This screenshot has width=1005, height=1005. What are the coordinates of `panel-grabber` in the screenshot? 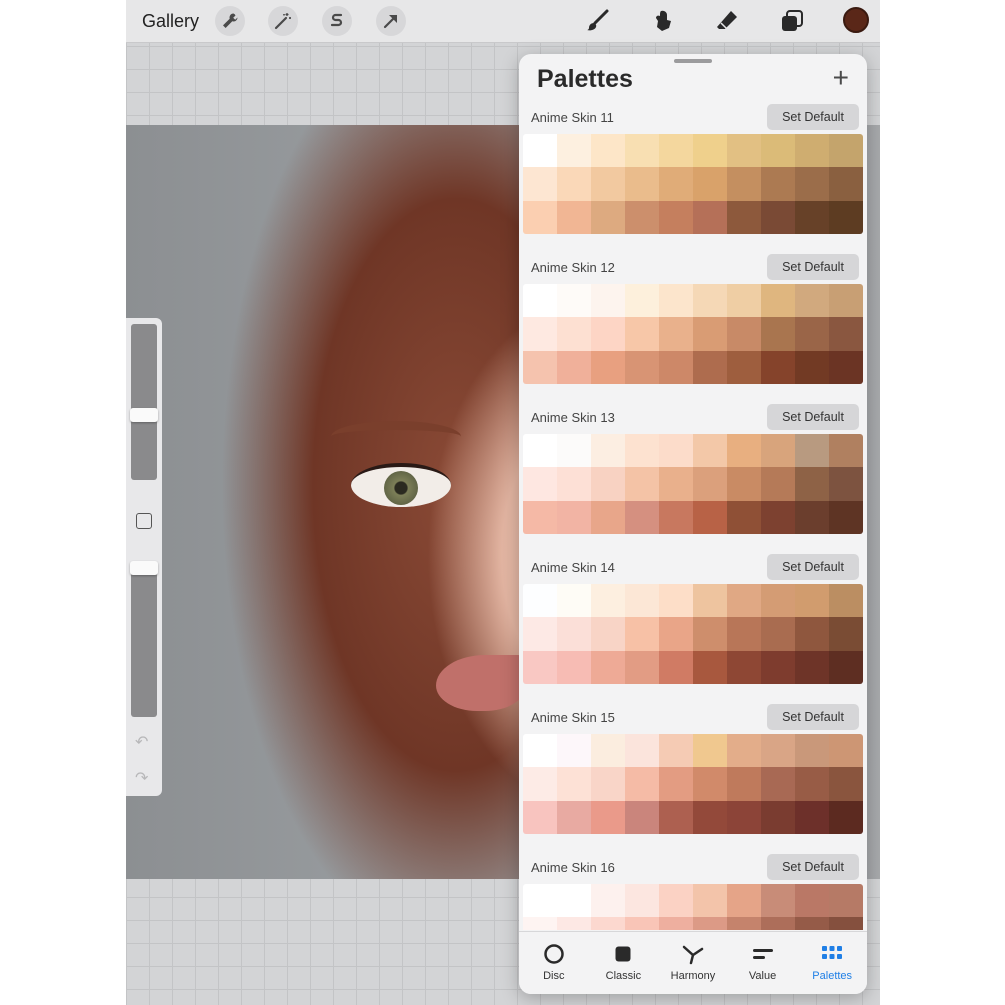 It's located at (693, 61).